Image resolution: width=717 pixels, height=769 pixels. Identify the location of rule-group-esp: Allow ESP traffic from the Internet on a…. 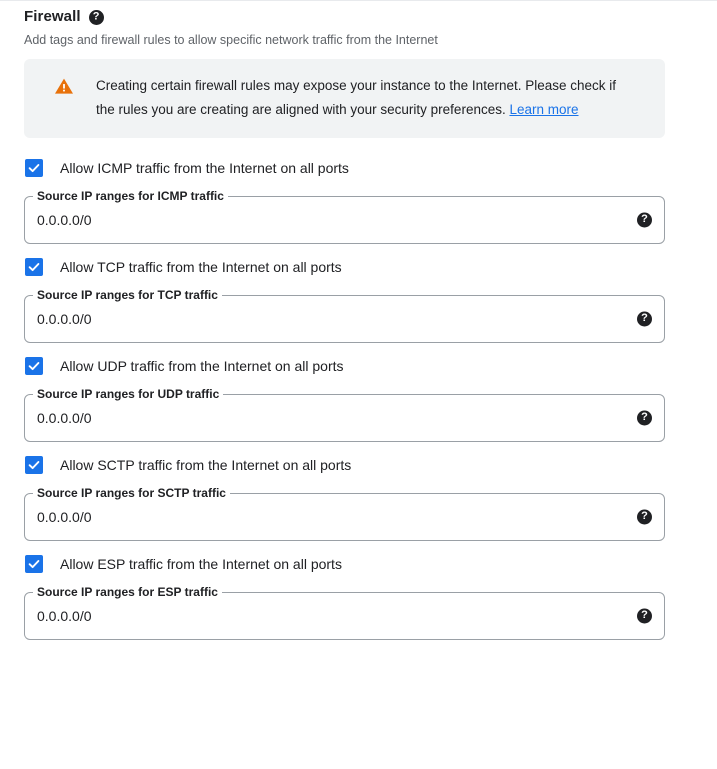
(358, 595).